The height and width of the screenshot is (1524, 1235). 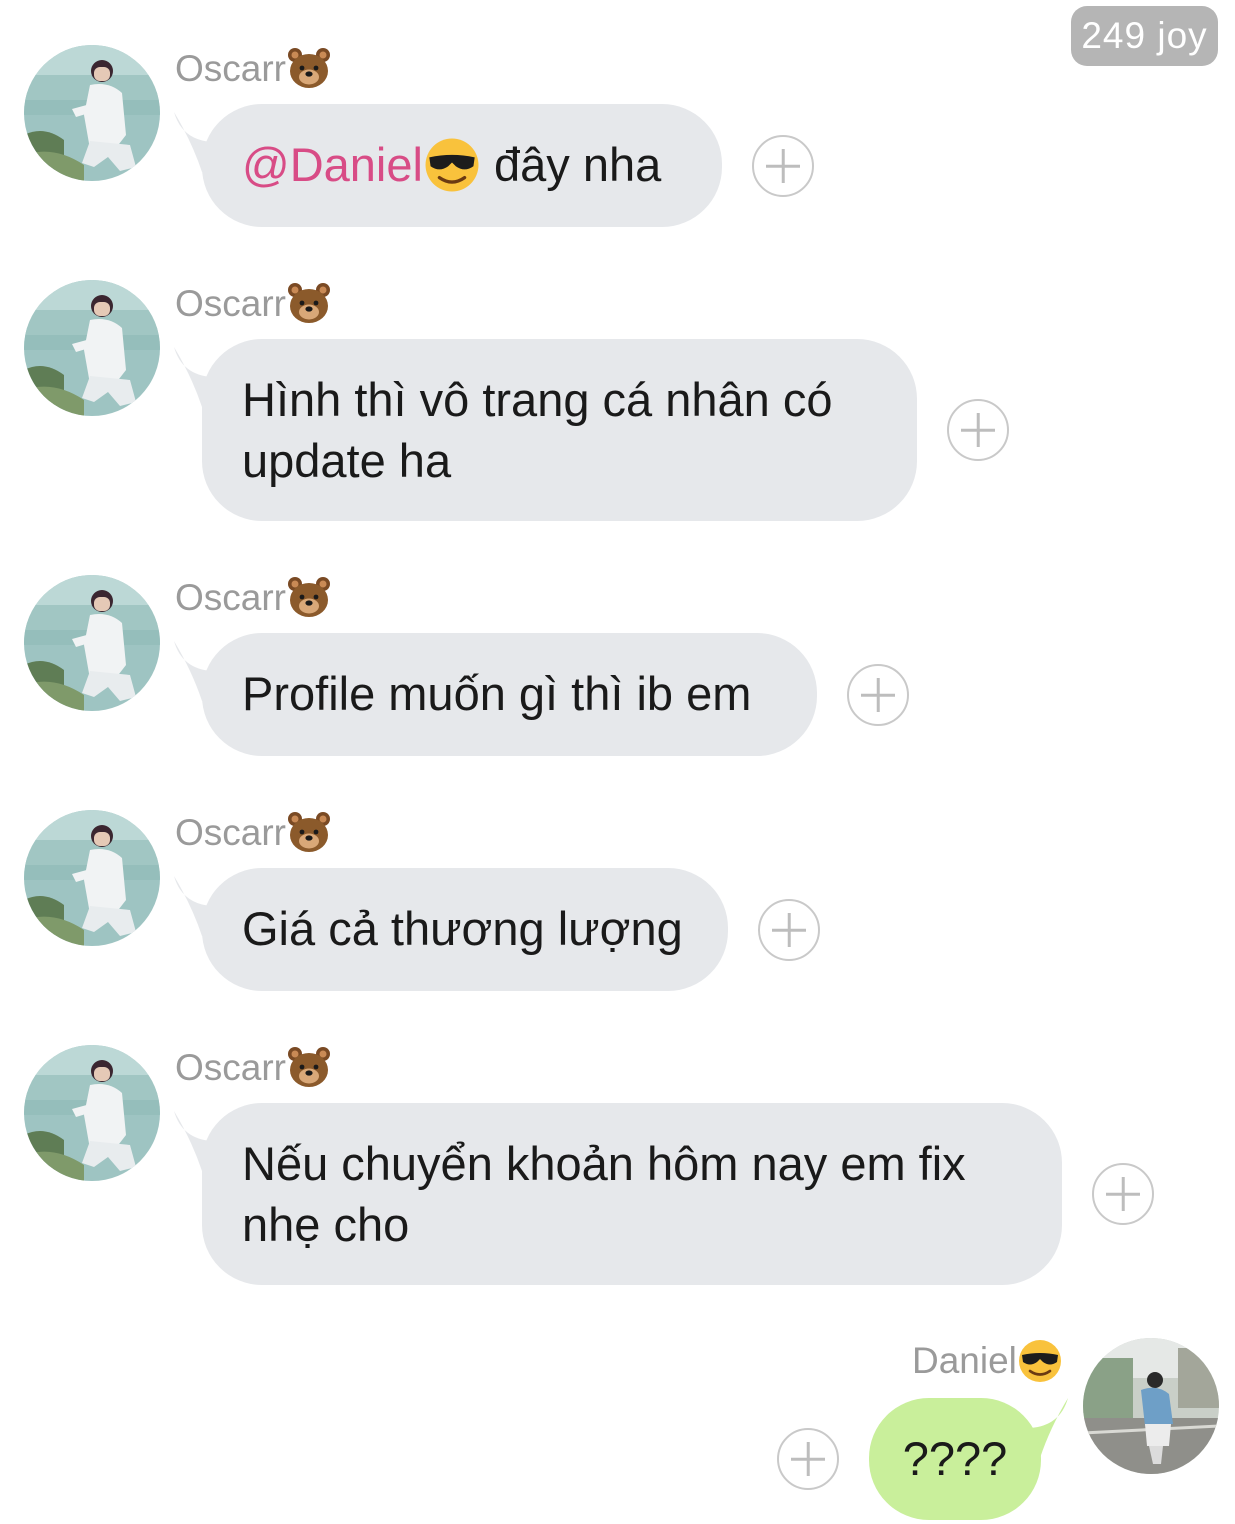 What do you see at coordinates (462, 928) in the screenshot?
I see `message-text: Giá cả thương lượng` at bounding box center [462, 928].